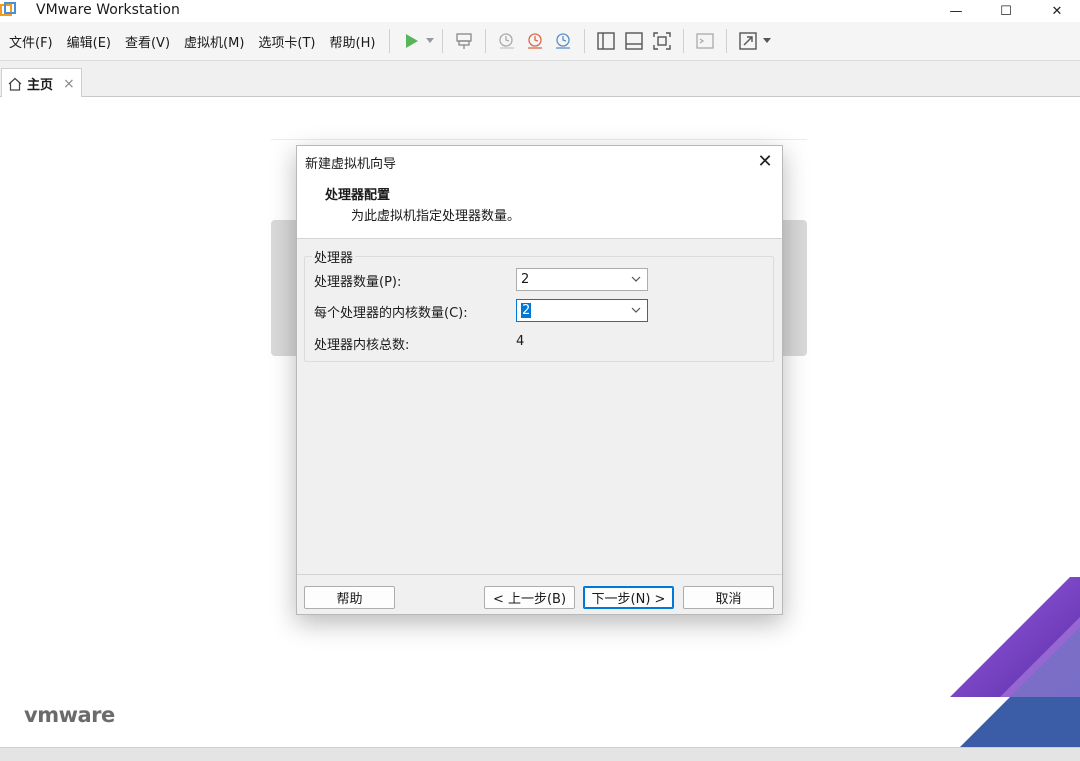 The width and height of the screenshot is (1080, 761). I want to click on processor-count-select: 2, so click(582, 279).